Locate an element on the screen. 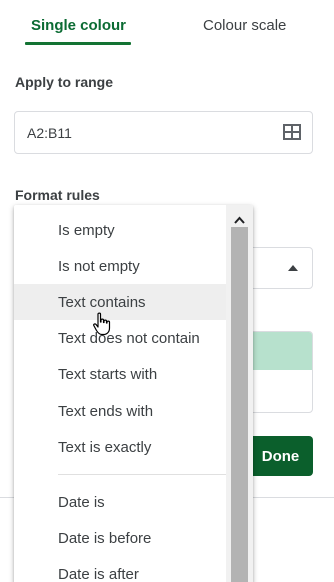 The image size is (334, 582). menu-separator is located at coordinates (142, 474).